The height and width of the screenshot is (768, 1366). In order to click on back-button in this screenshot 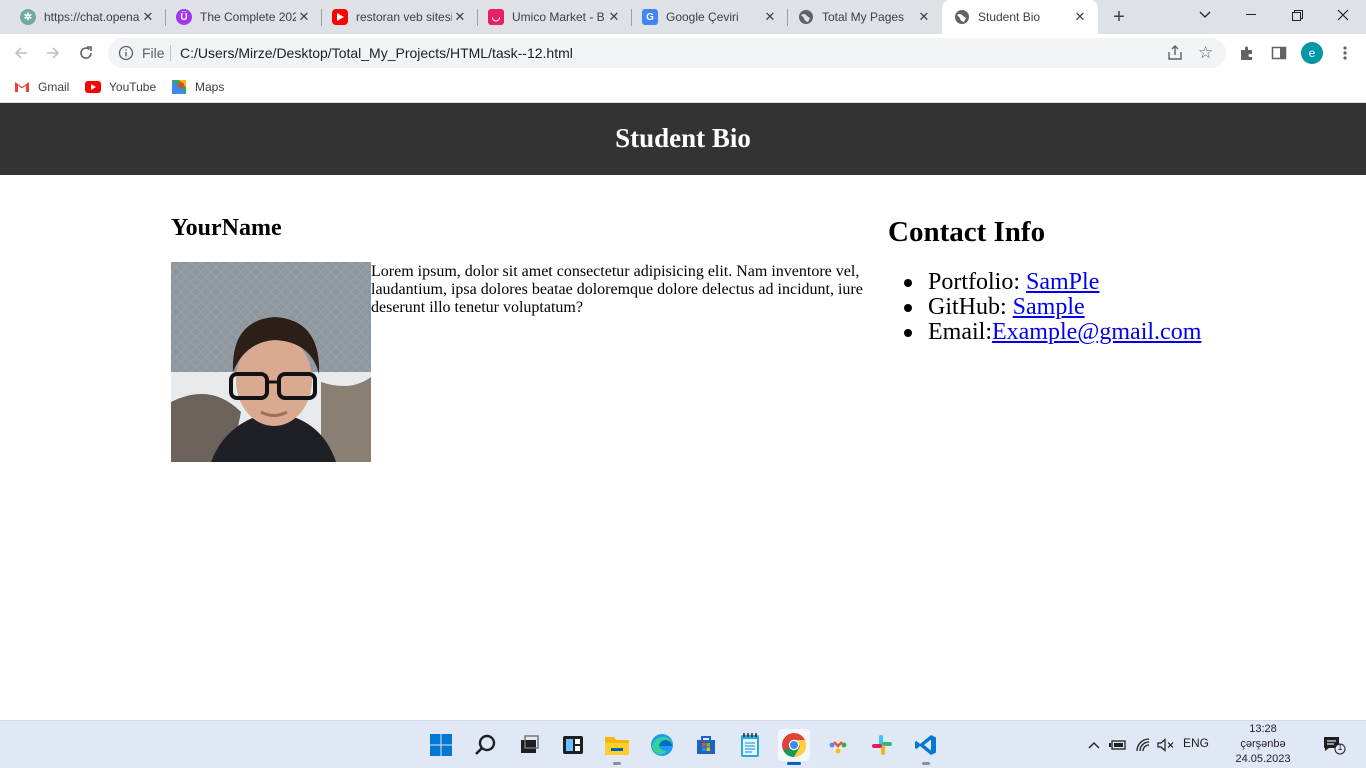, I will do `click(21, 53)`.